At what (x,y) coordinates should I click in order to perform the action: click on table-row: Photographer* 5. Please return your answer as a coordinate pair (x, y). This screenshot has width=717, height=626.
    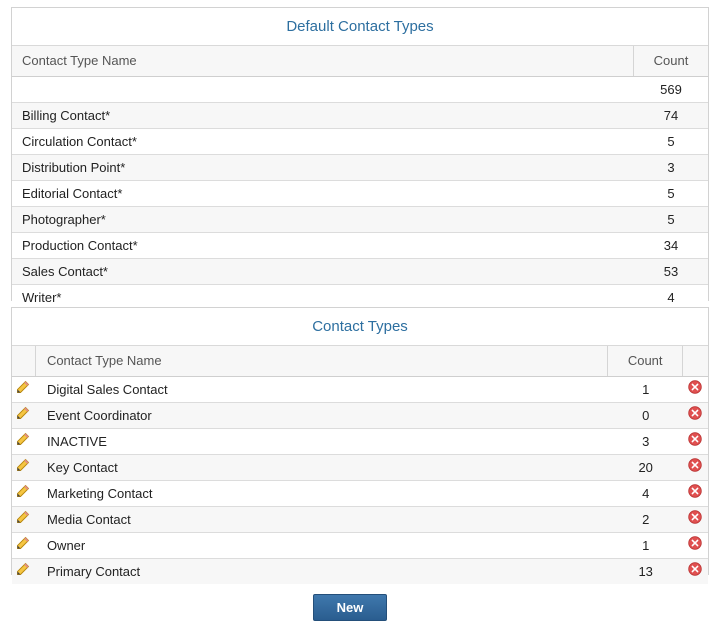
    Looking at the image, I should click on (360, 220).